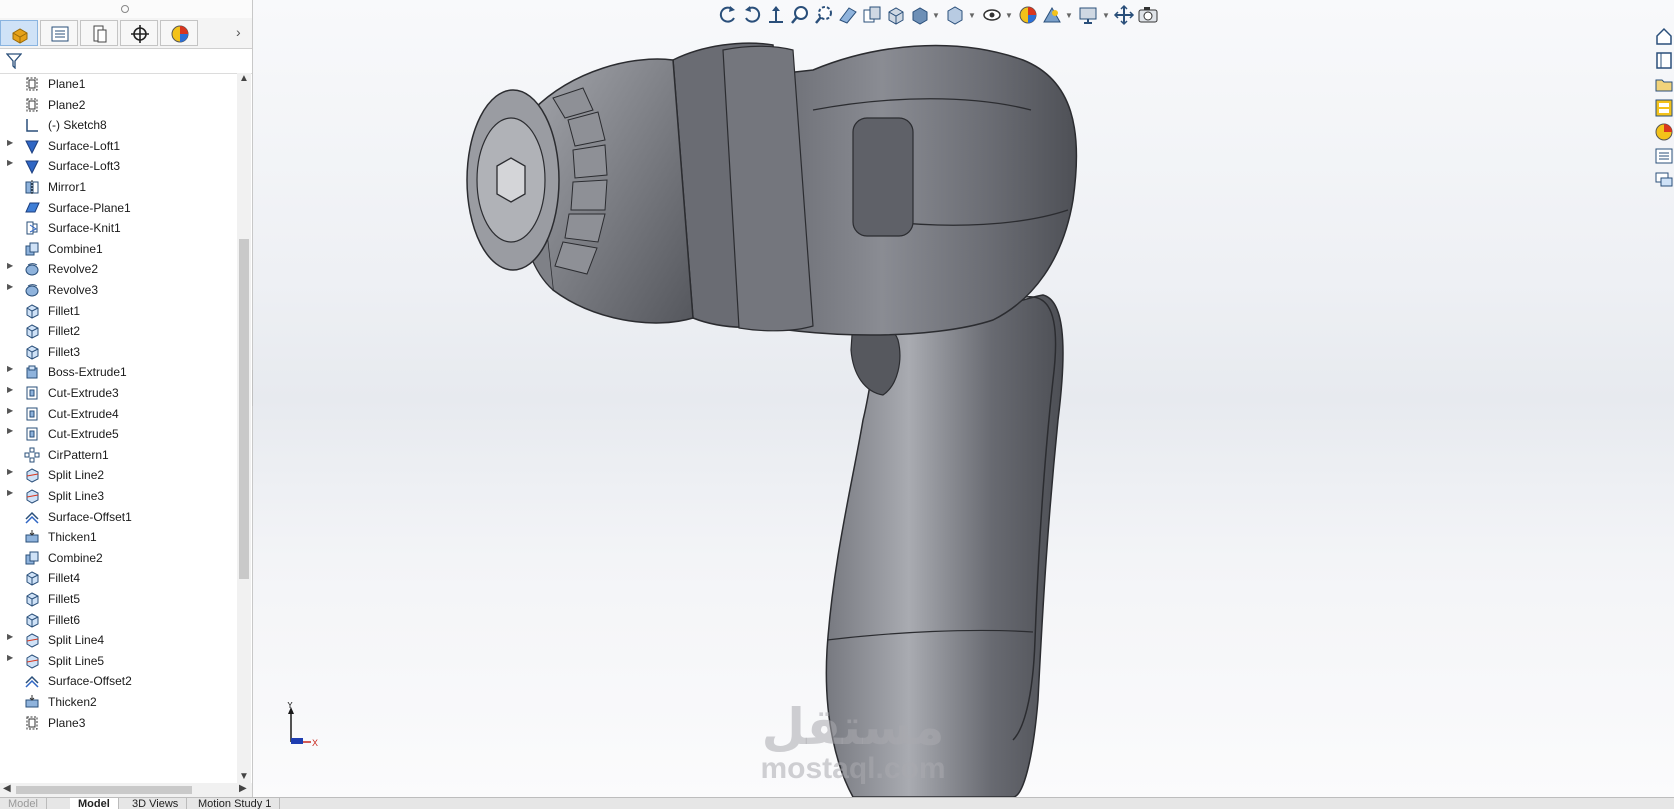  I want to click on thicken-icon, so click(32, 701).